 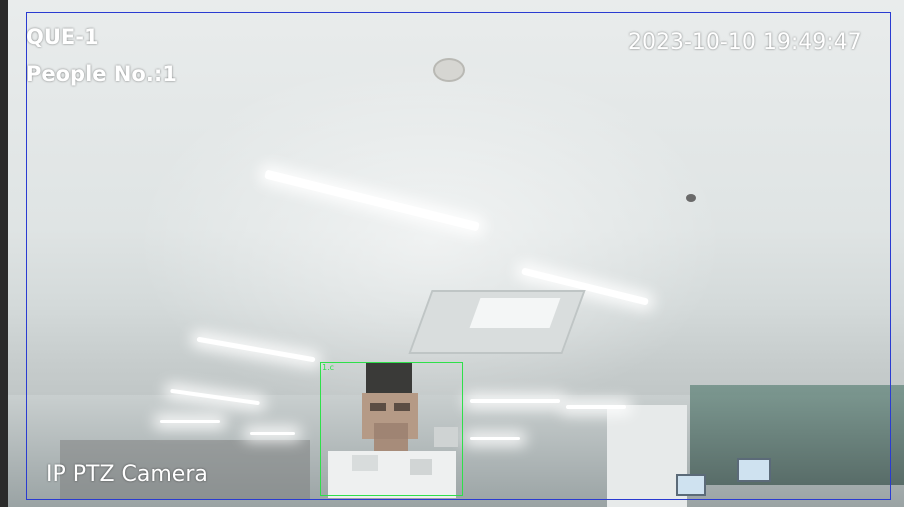 I want to click on queue-rule-name: QUE-1, so click(x=62, y=37).